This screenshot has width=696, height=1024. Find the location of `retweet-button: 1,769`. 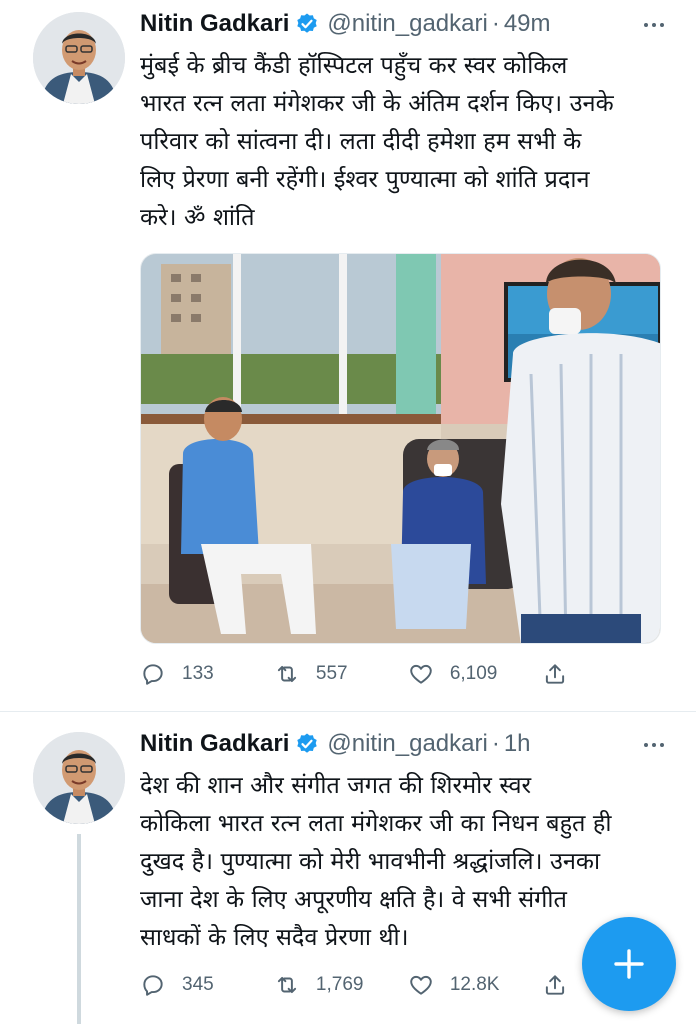

retweet-button: 1,769 is located at coordinates (341, 985).